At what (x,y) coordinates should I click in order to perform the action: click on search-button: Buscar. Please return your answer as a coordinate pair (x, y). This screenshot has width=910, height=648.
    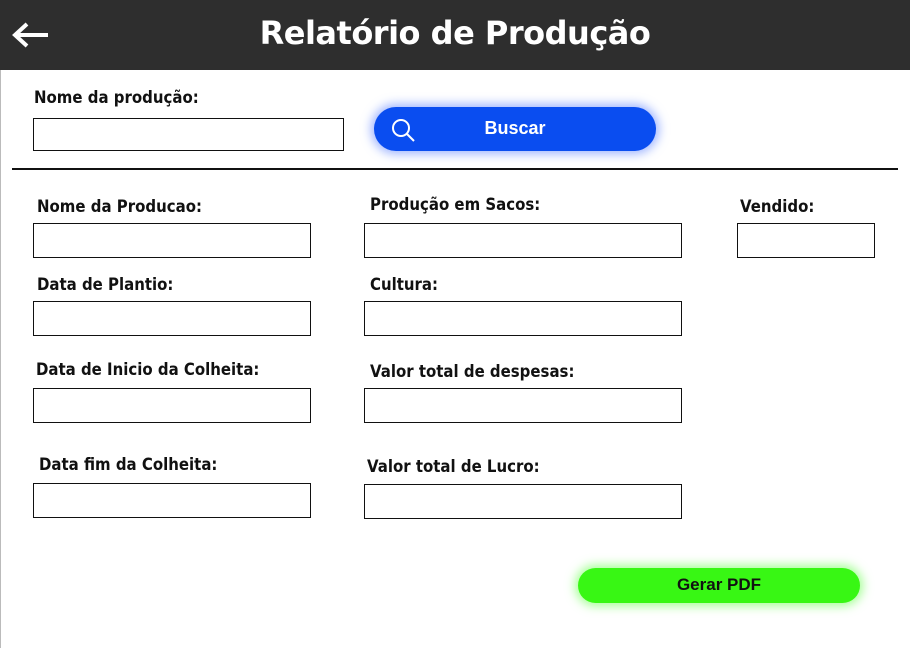
    Looking at the image, I should click on (515, 129).